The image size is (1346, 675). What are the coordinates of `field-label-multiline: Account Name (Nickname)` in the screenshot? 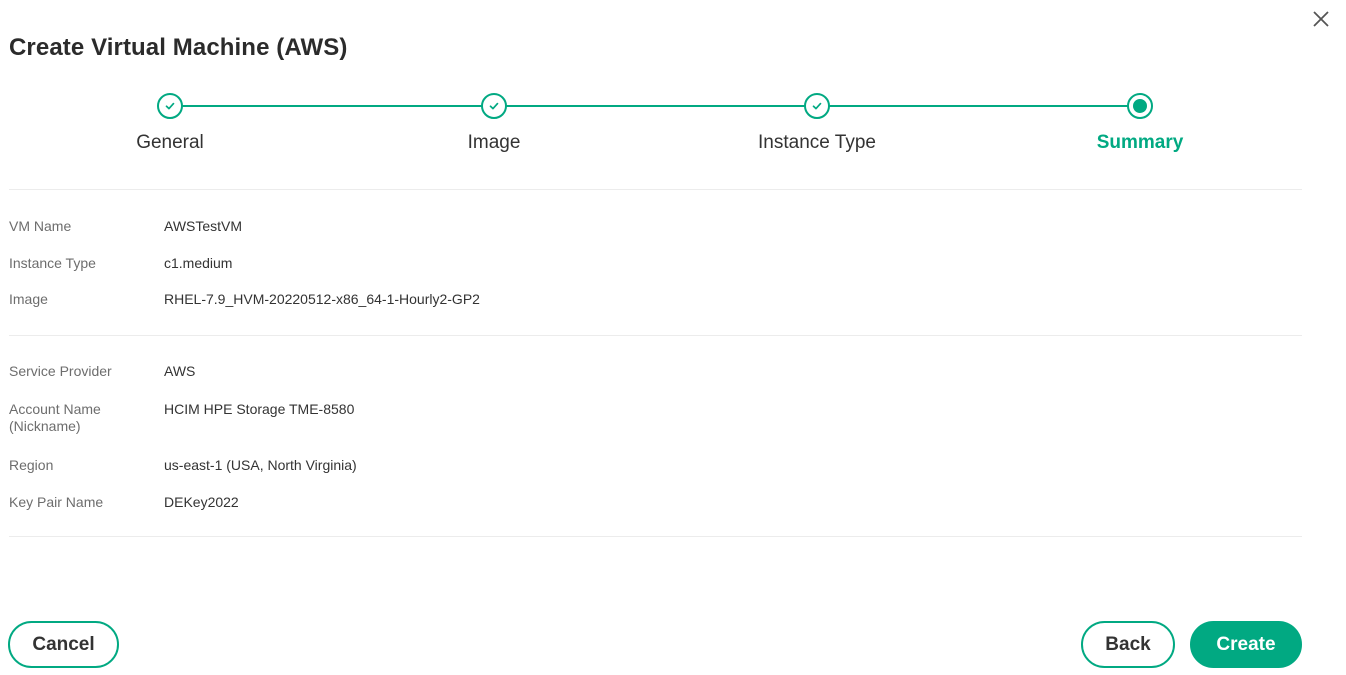 It's located at (86, 418).